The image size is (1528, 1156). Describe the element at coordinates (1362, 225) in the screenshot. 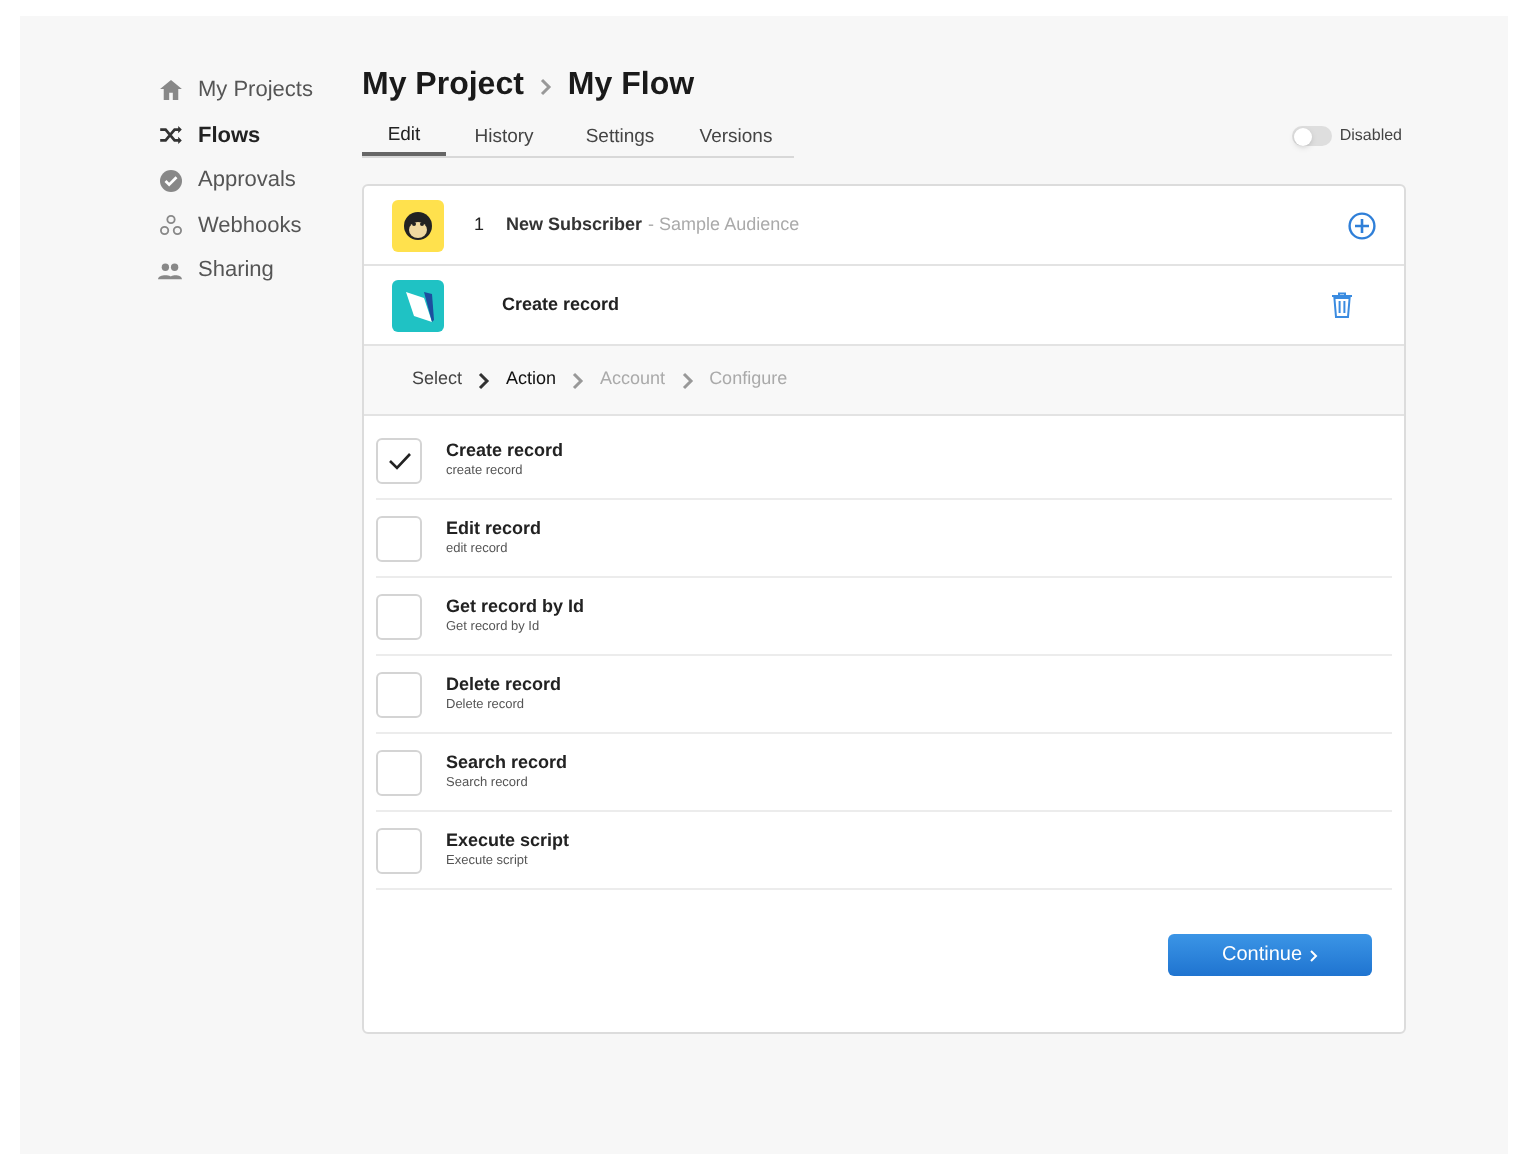

I see `add-icon` at that location.